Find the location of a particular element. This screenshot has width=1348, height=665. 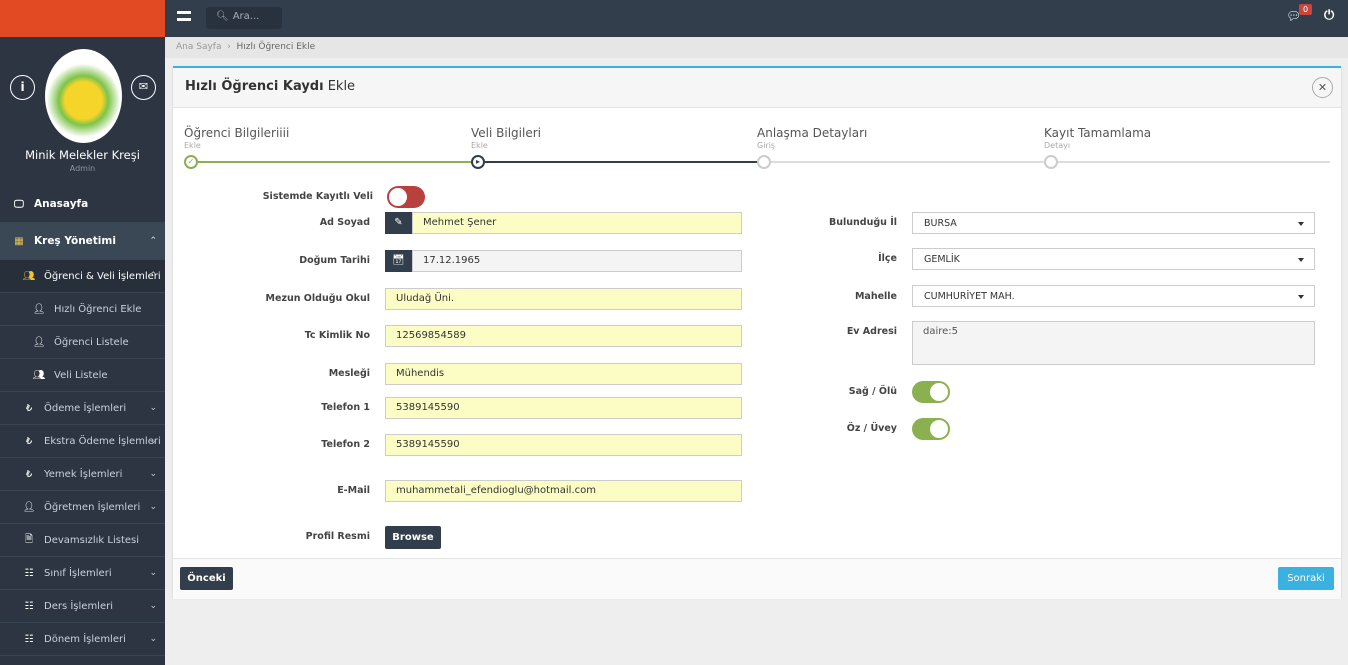

next-button: Sonraki is located at coordinates (1306, 578).